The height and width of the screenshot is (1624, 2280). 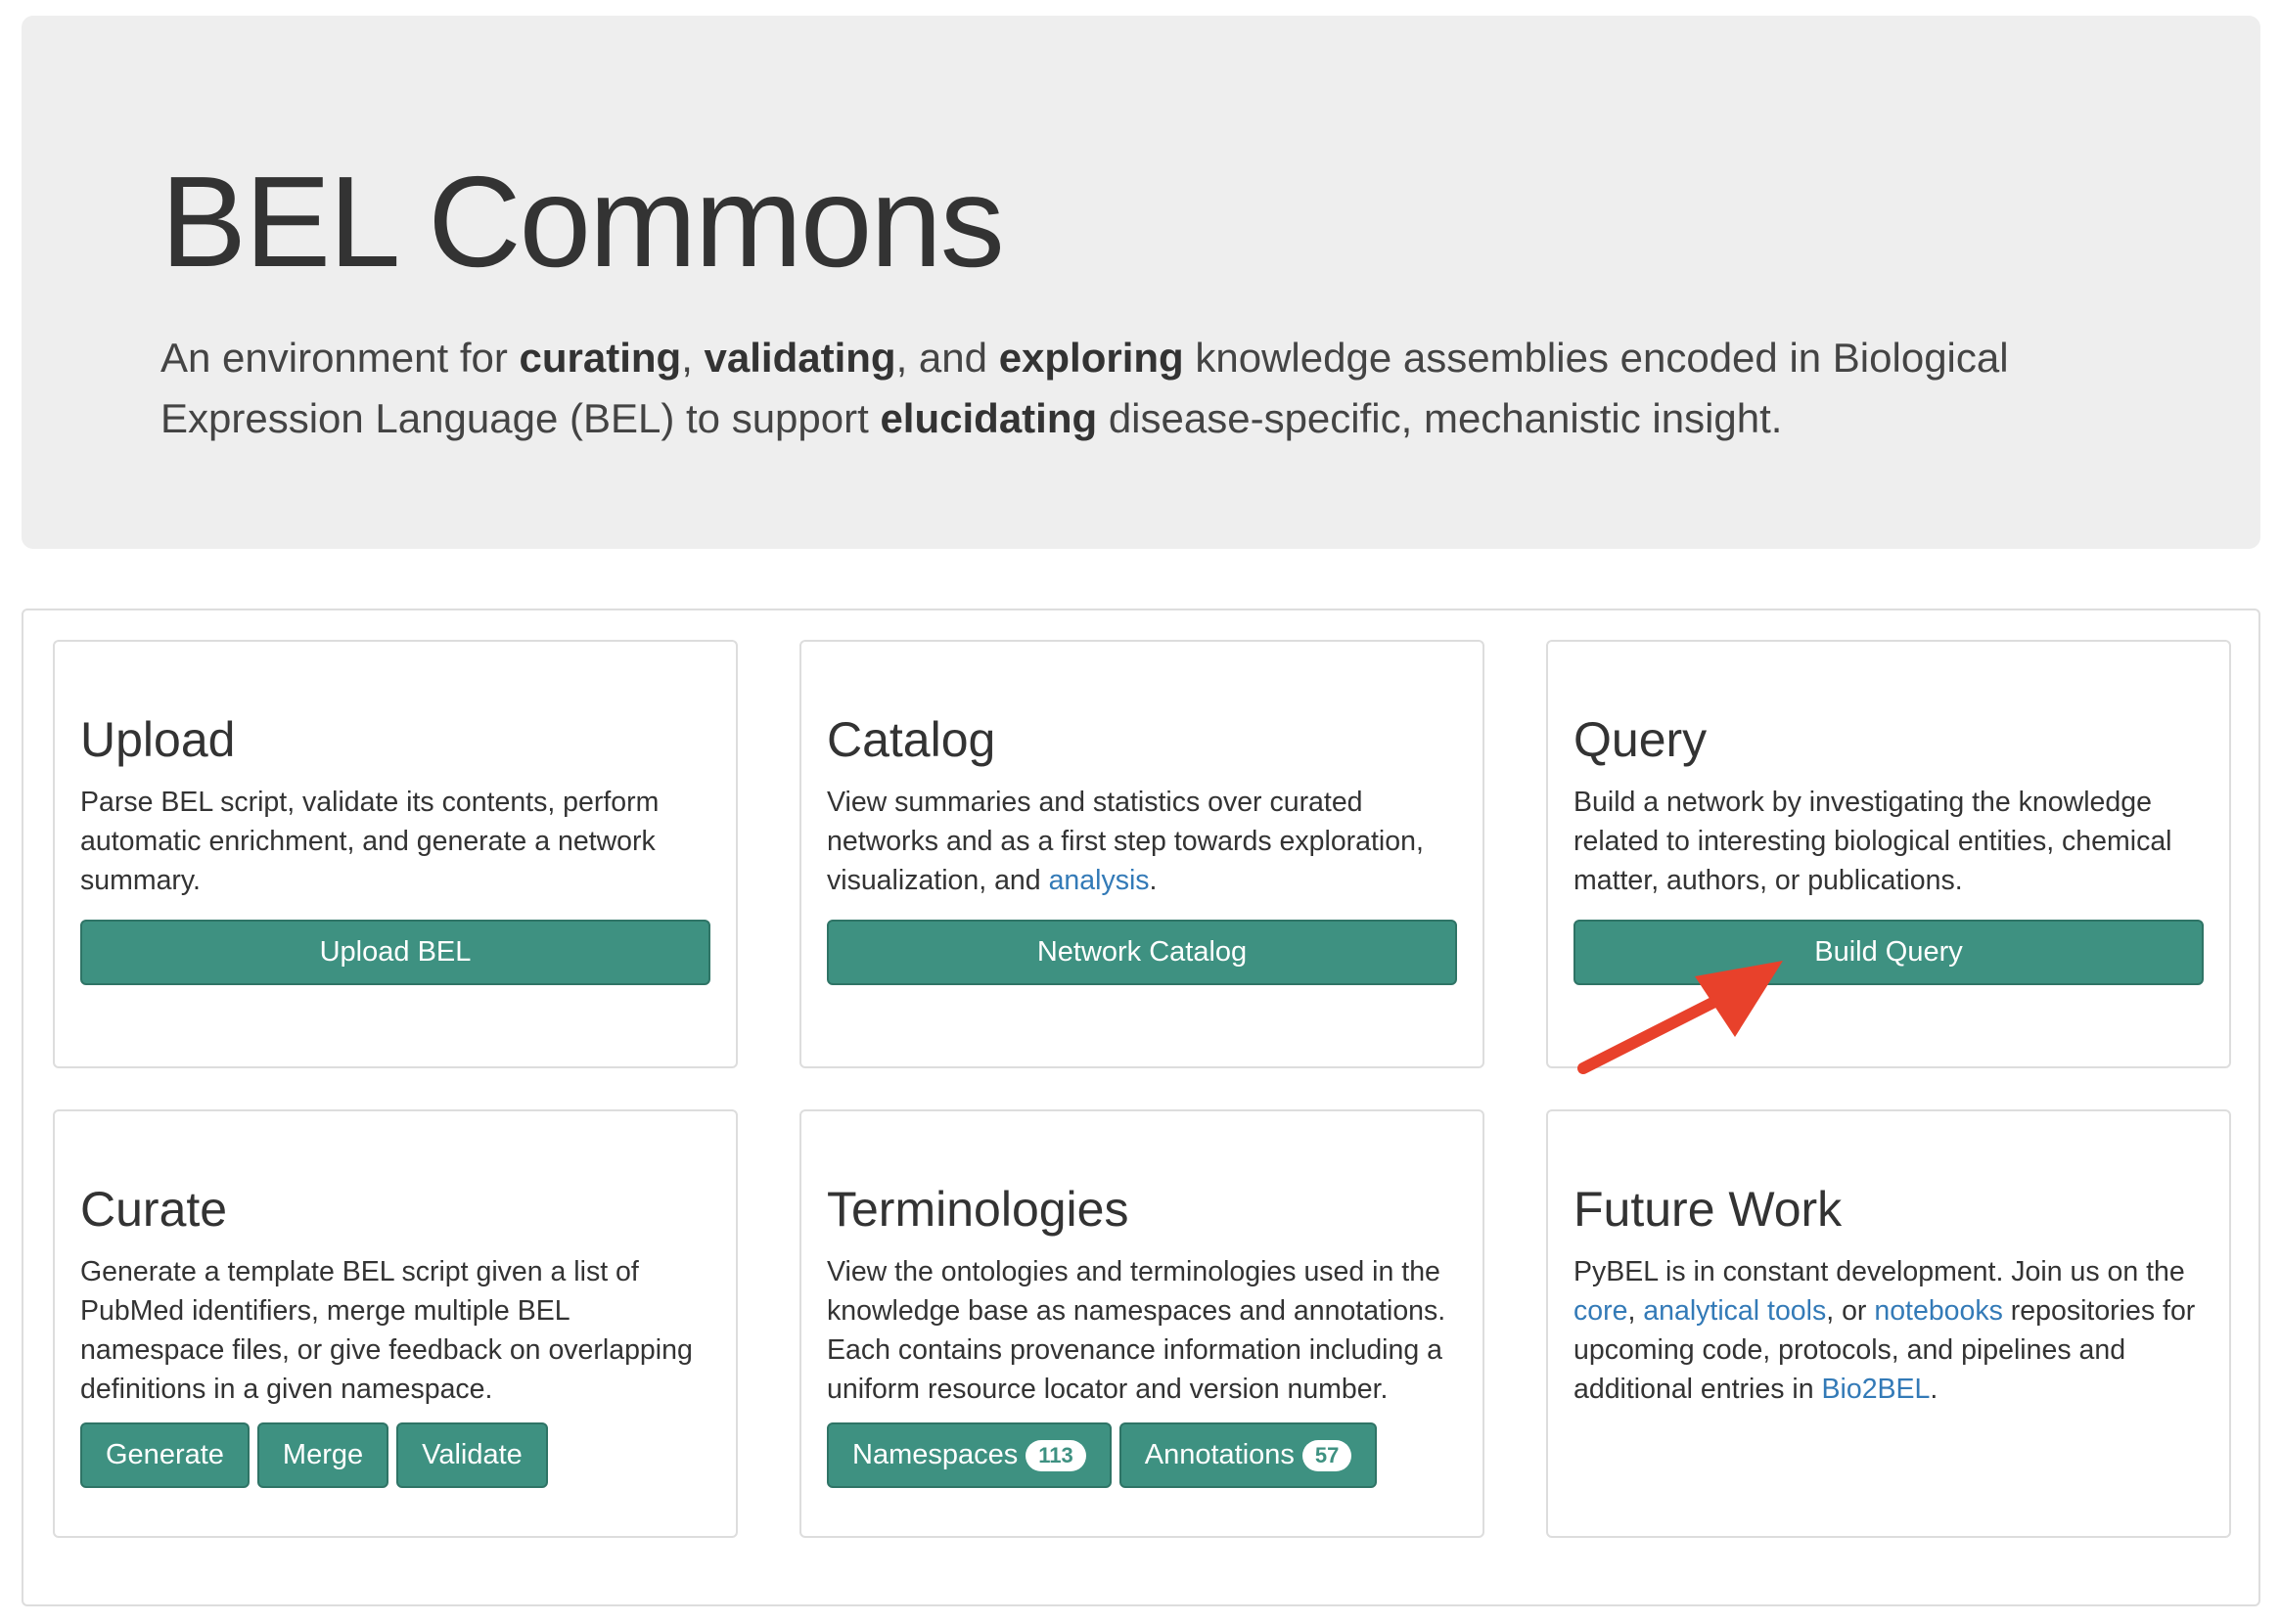 I want to click on annotations-button: Annotations 57, so click(x=1248, y=1455).